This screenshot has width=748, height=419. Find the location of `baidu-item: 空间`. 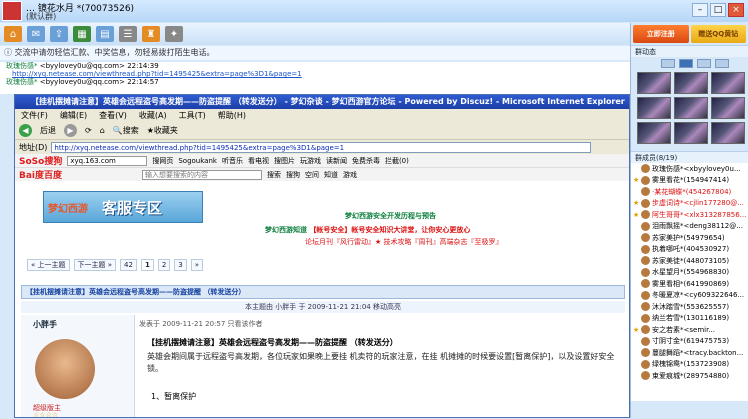

baidu-item: 空间 is located at coordinates (312, 175).